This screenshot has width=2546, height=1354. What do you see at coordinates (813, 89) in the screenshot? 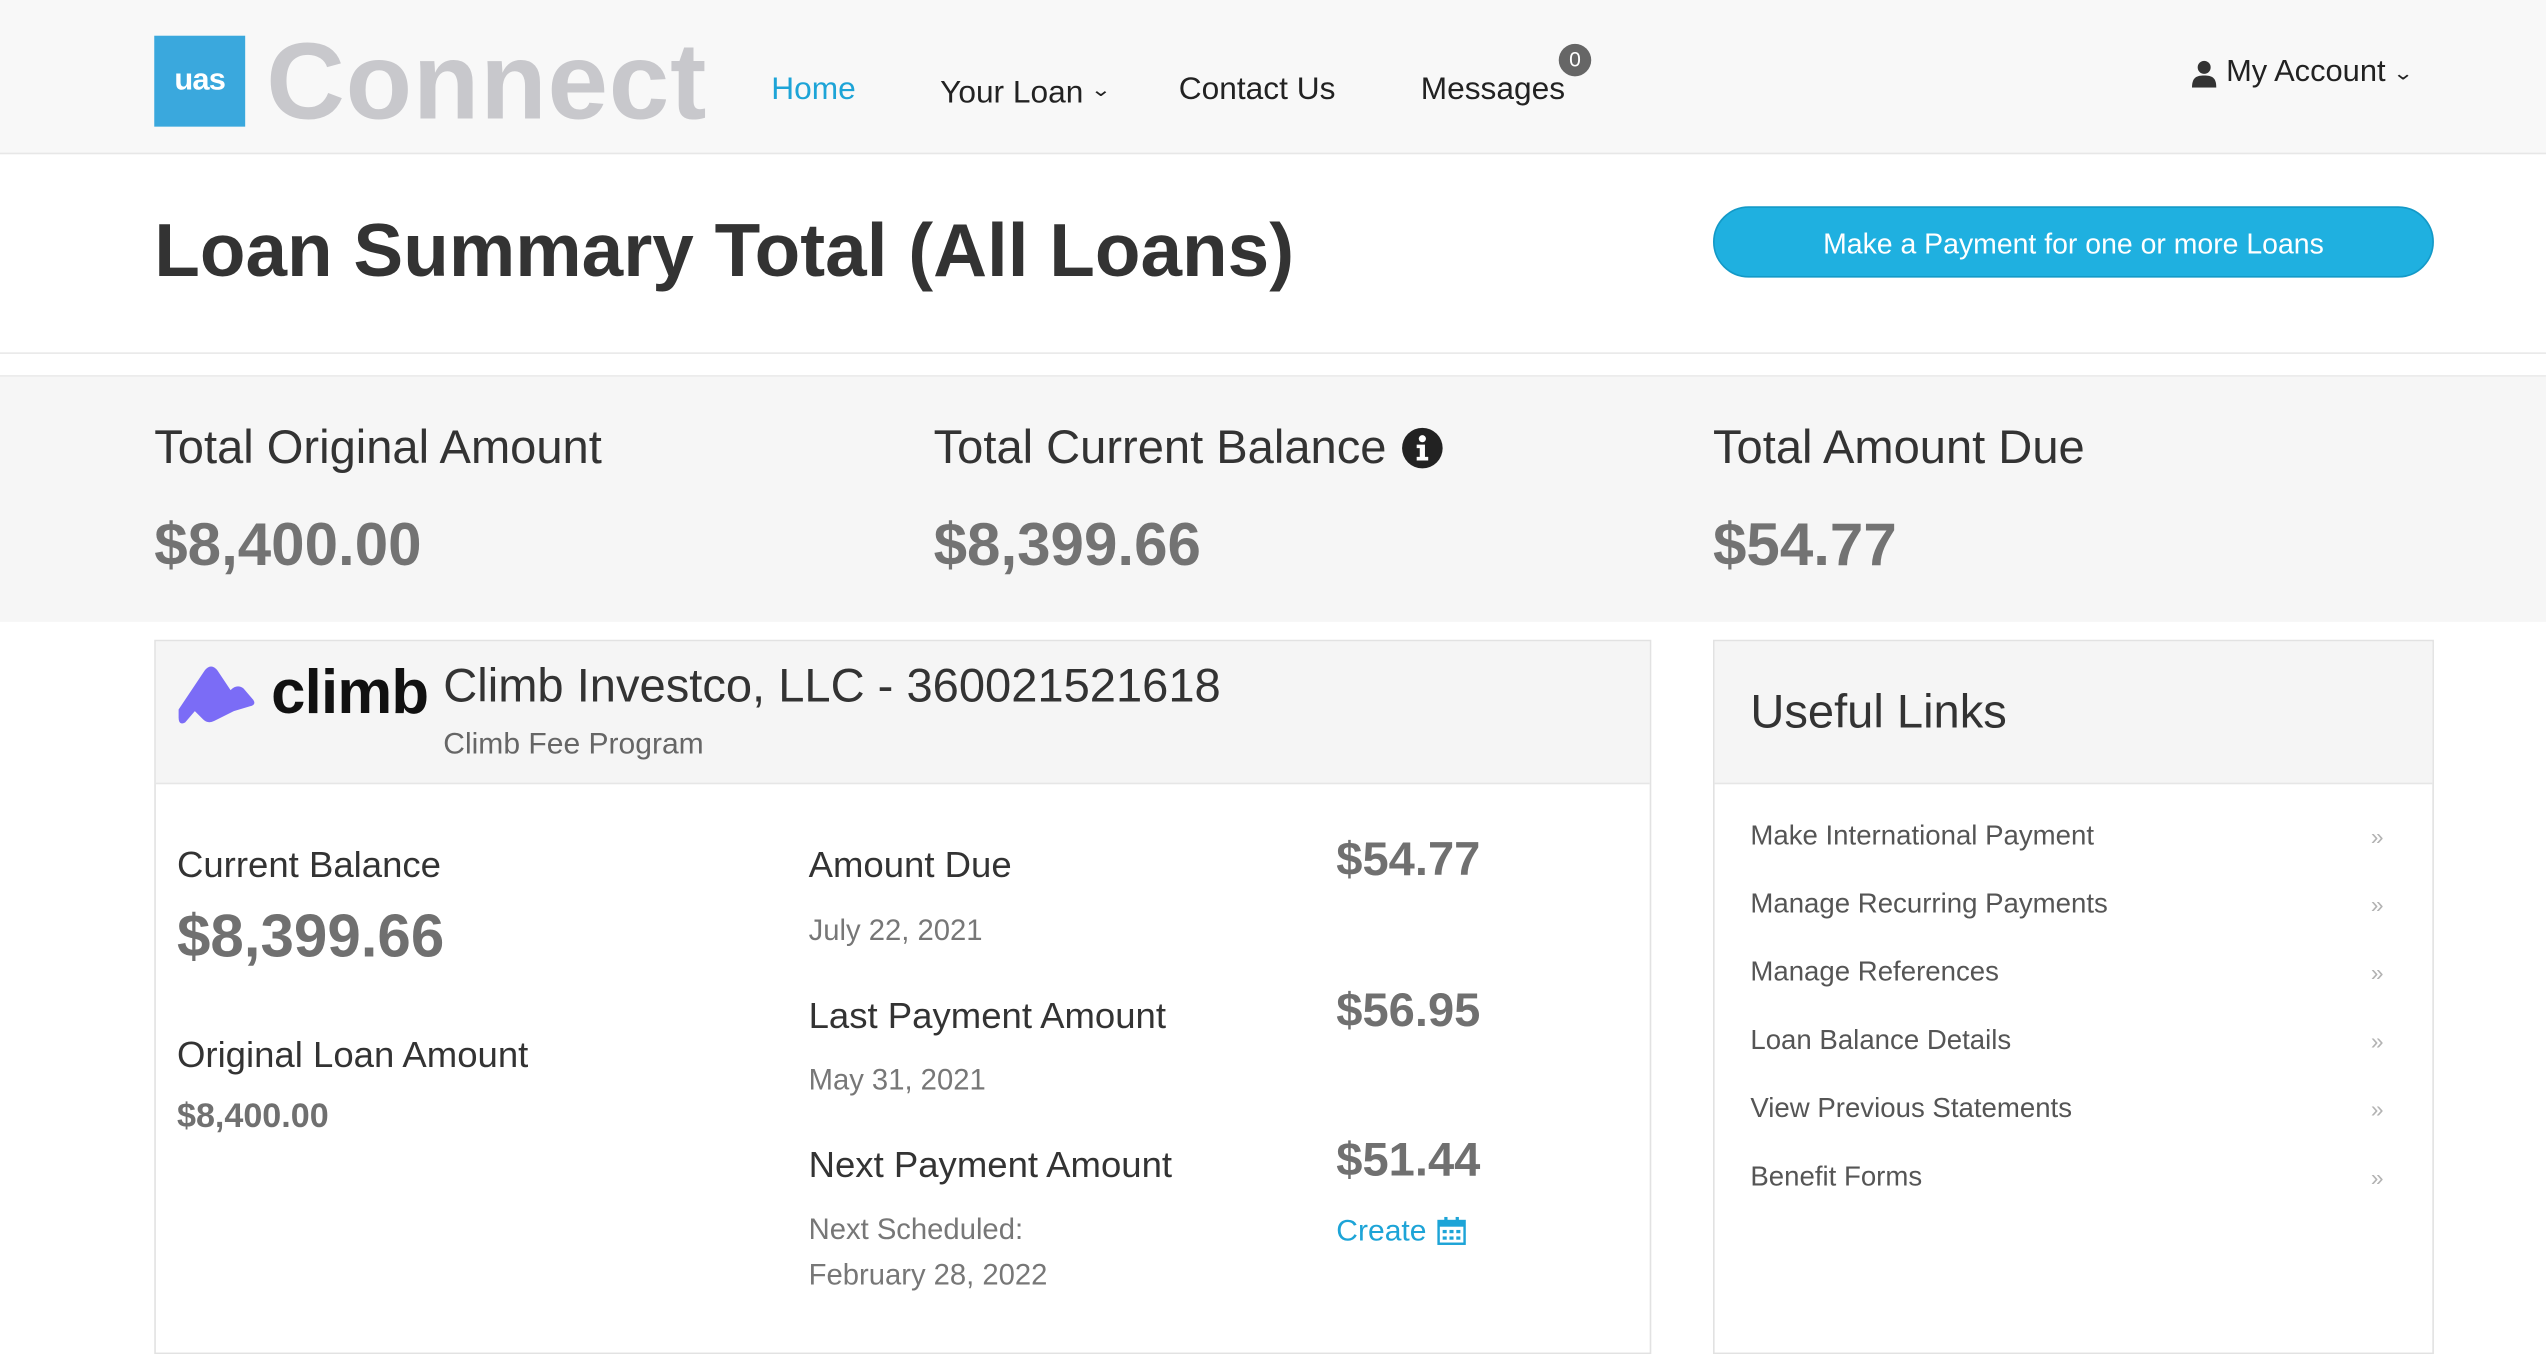
I see `nav-home: Home` at bounding box center [813, 89].